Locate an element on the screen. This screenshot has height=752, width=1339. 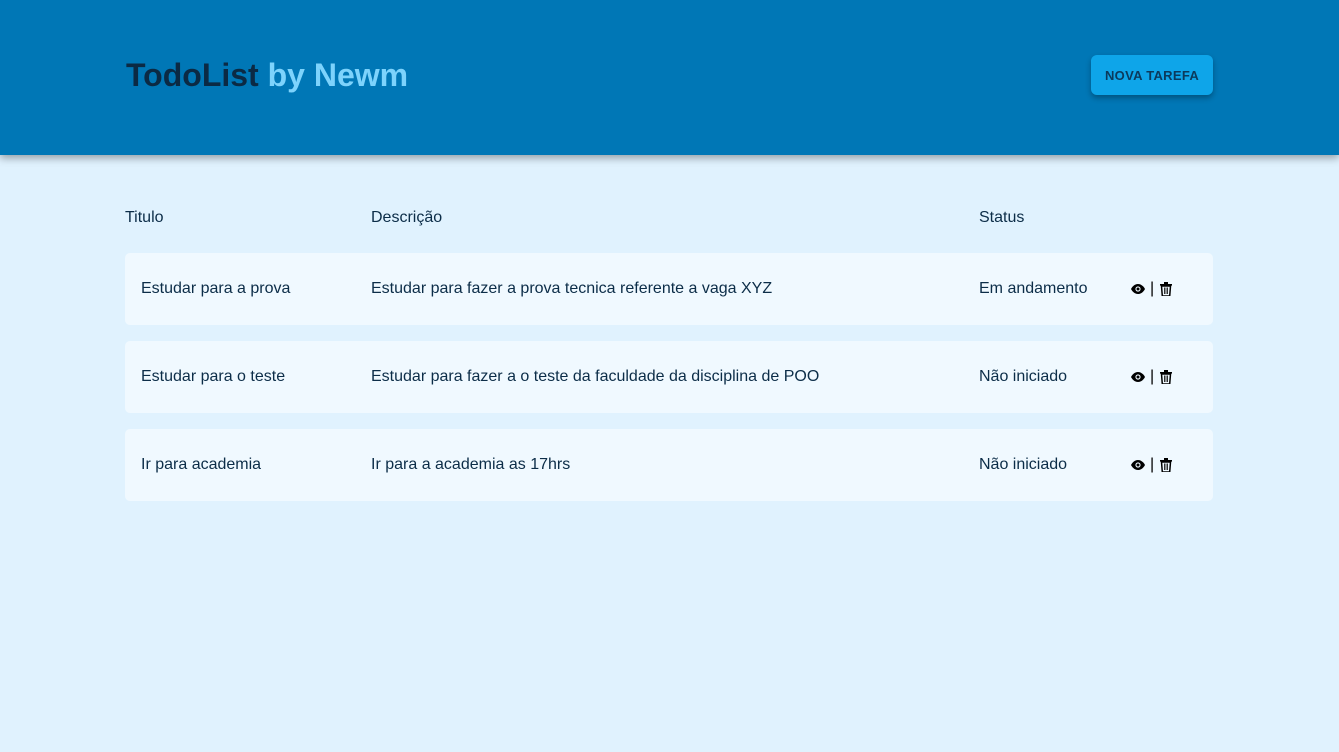
table-header: Titulo Descrição Status is located at coordinates (669, 220).